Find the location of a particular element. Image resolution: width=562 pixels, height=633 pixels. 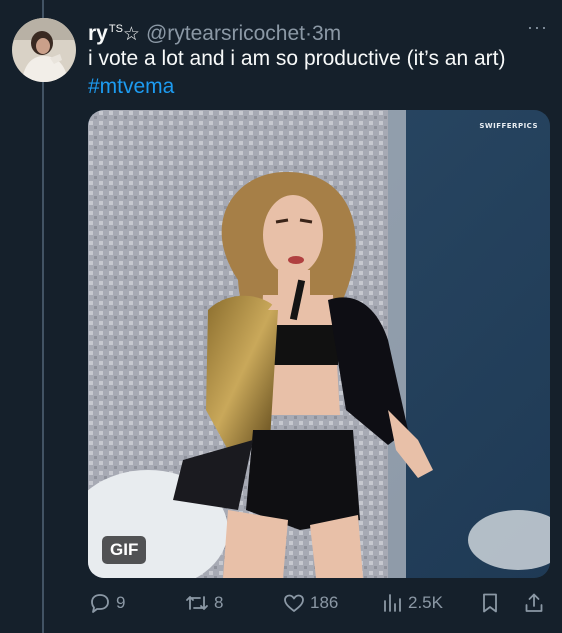

display-name: ryTS is located at coordinates (105, 33).